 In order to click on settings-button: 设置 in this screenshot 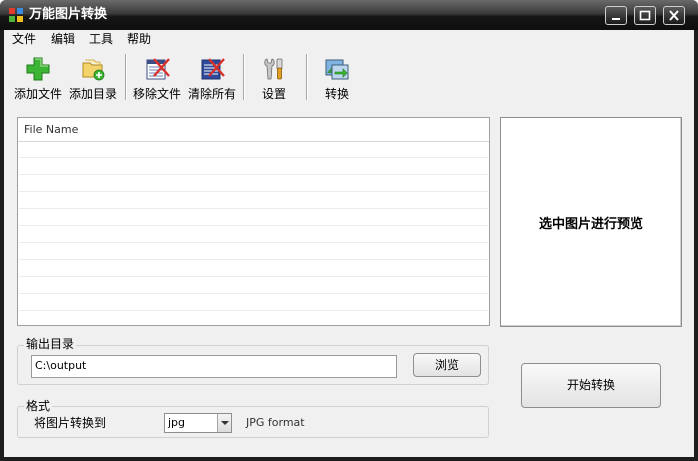, I will do `click(274, 80)`.